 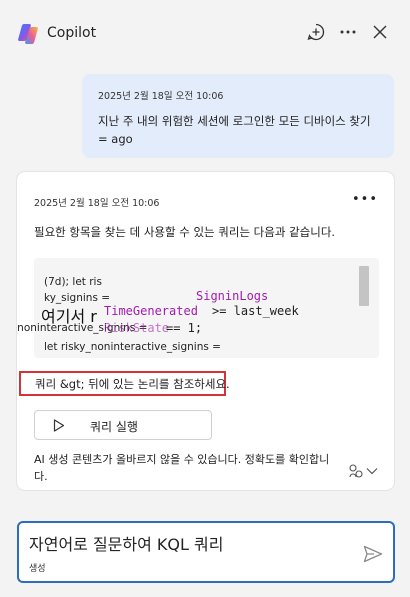 I want to click on reference-logic-text: 쿼리 &gt; 뒤에 있는 논리를 참조하세요., so click(x=124, y=383).